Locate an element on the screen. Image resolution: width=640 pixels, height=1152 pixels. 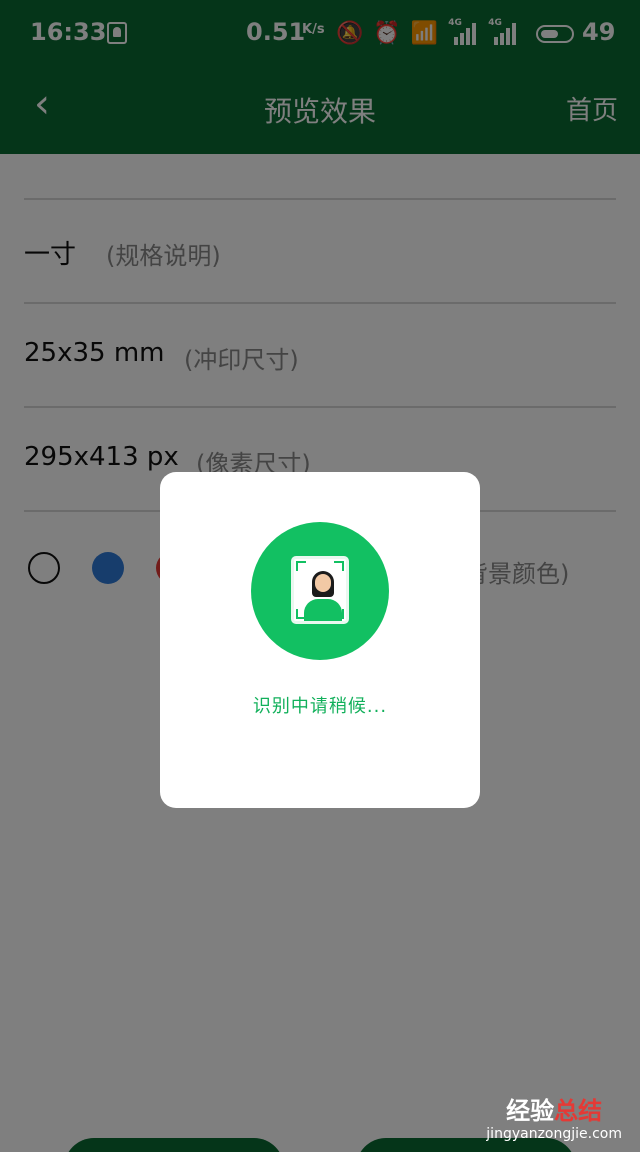
id-photo-icon-circle is located at coordinates (320, 591).